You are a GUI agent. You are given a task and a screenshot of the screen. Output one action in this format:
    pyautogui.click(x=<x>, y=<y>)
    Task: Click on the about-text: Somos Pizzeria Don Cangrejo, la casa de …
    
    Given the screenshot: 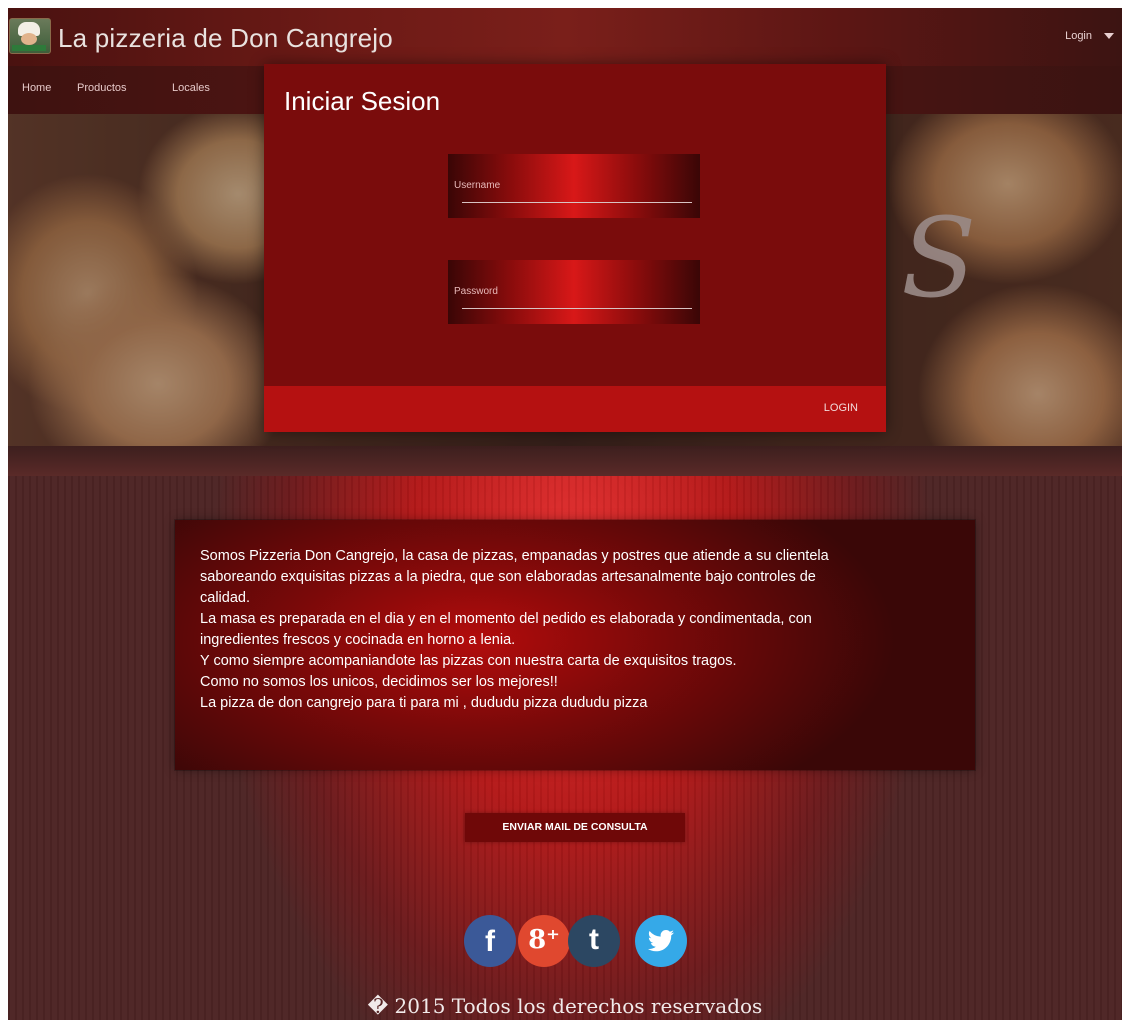 What is the action you would take?
    pyautogui.click(x=575, y=630)
    